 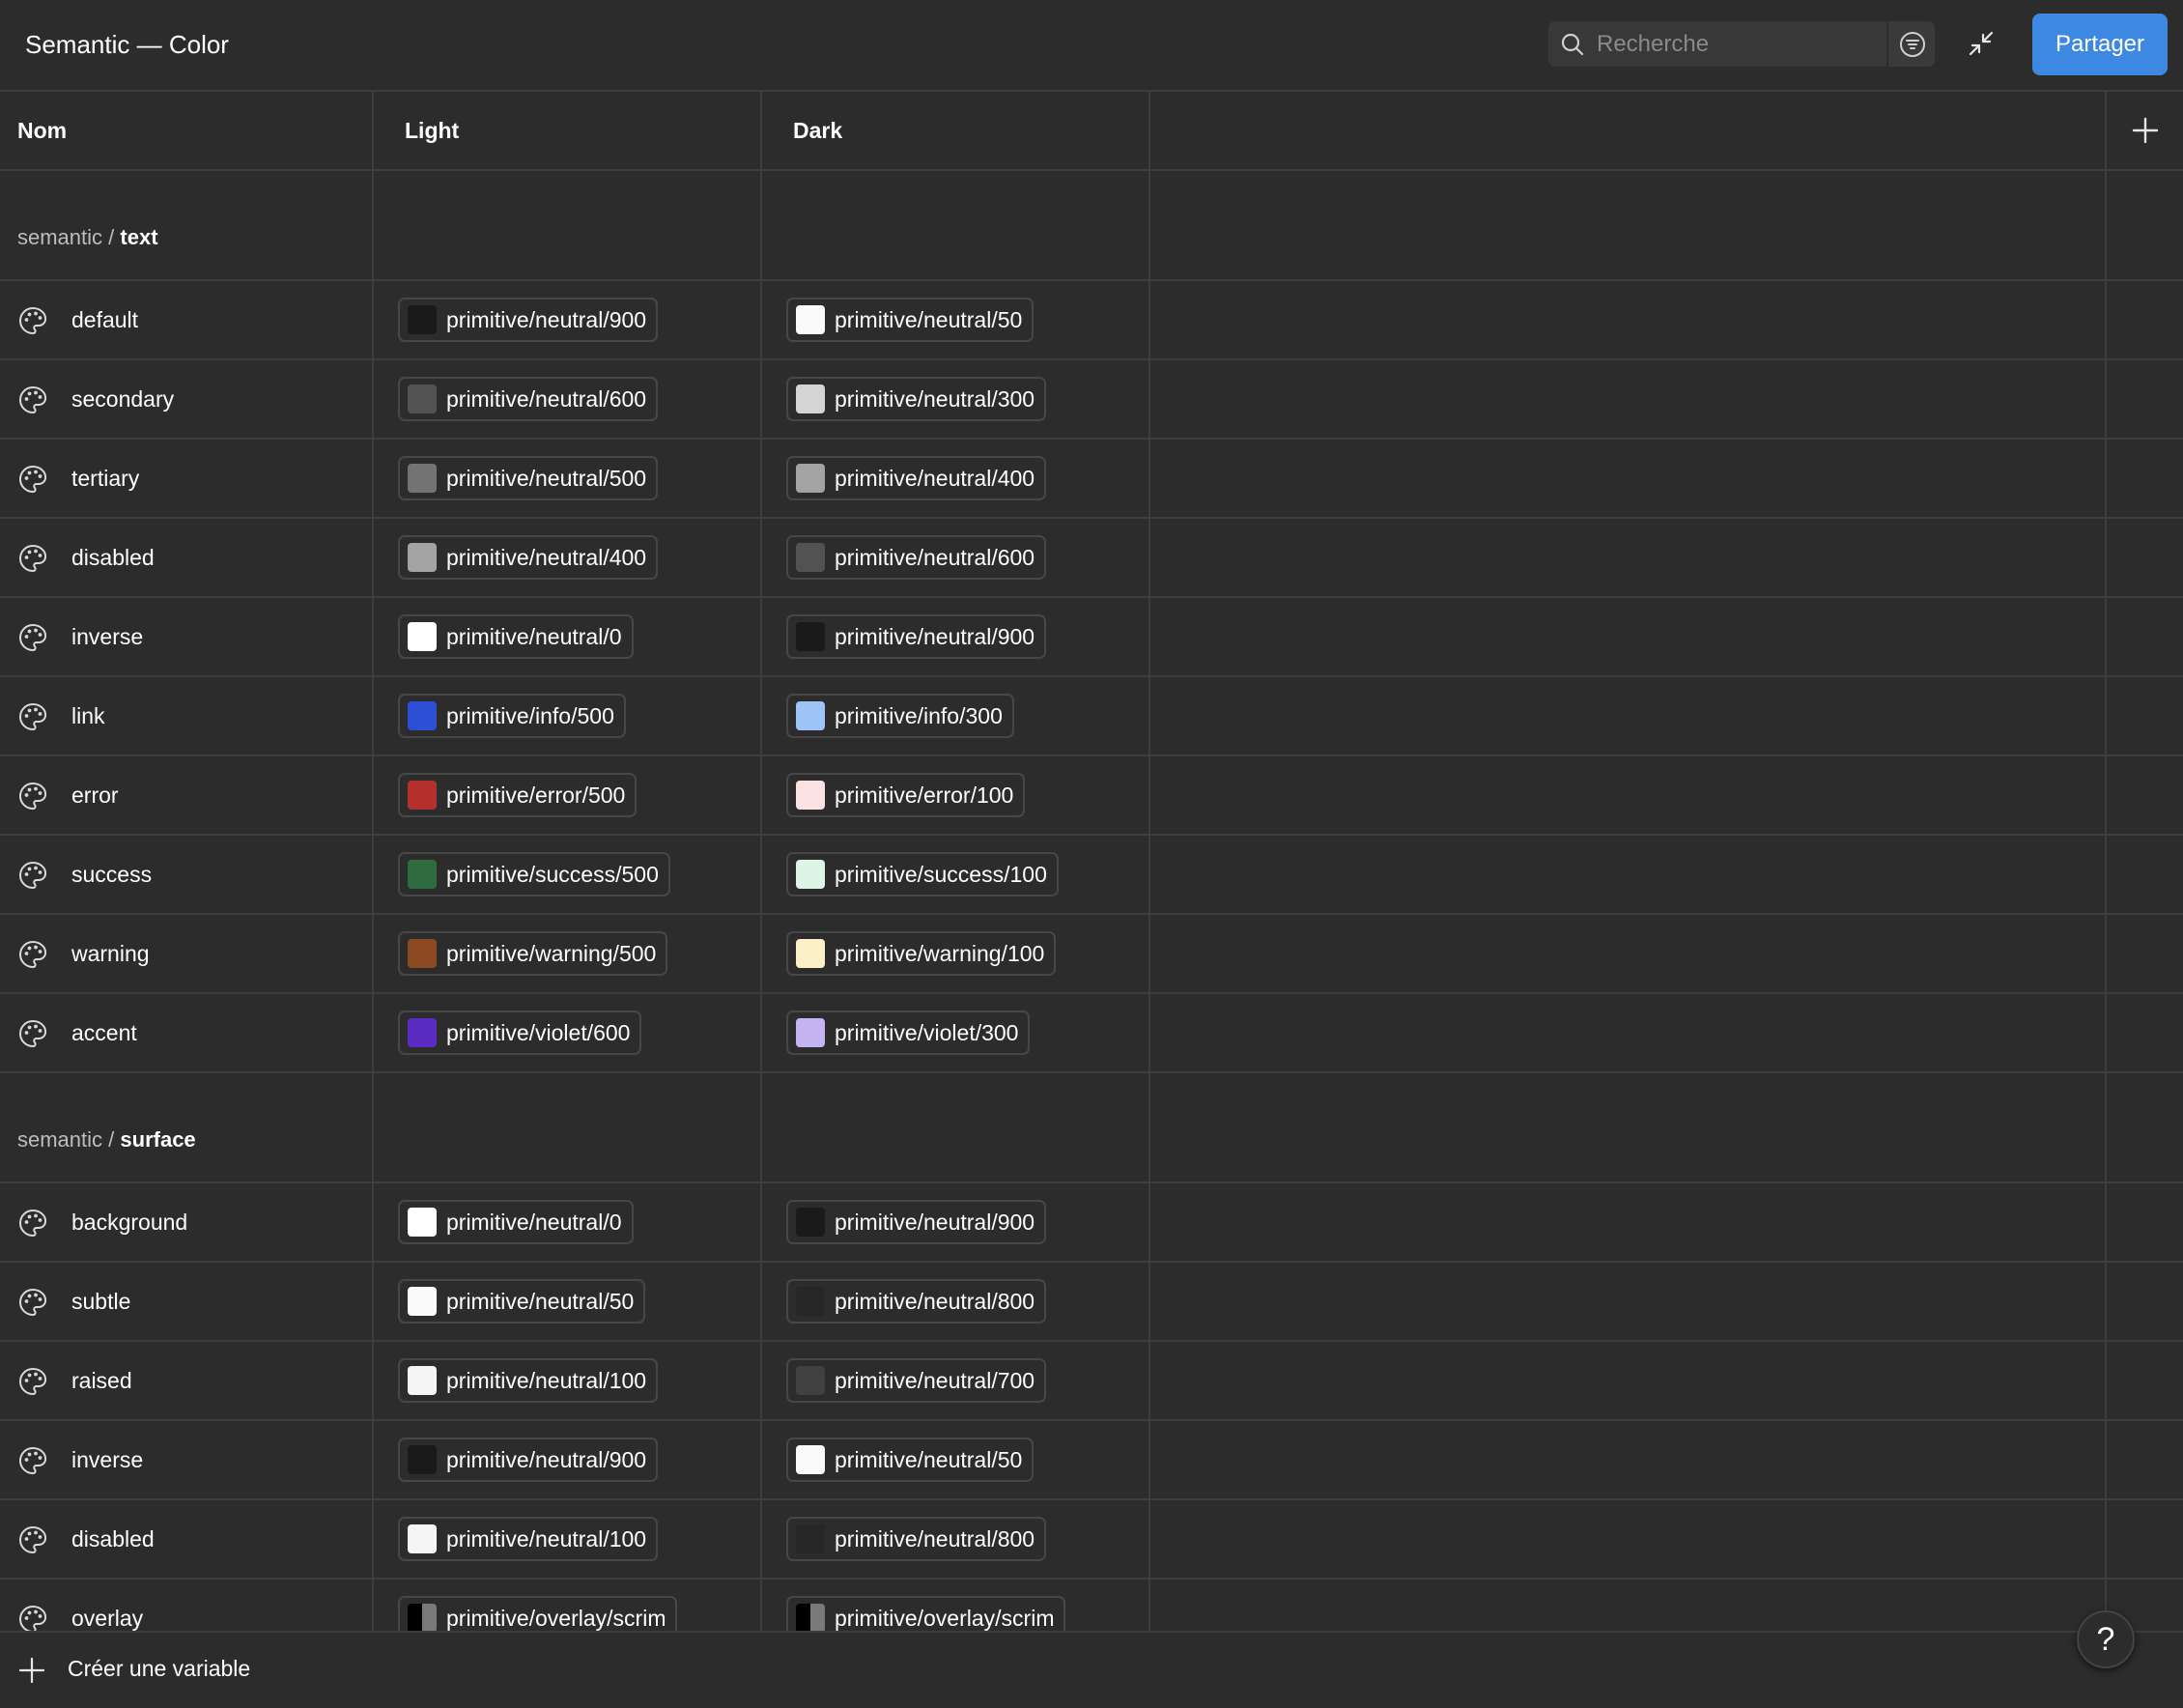 I want to click on variable-name: warning, so click(x=111, y=953).